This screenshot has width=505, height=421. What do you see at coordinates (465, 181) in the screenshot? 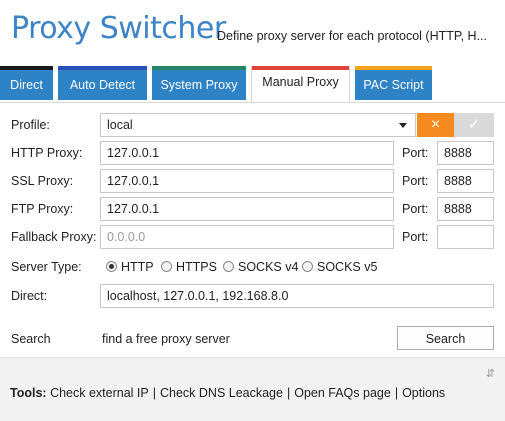
I see `ssl-port-input: 8888` at bounding box center [465, 181].